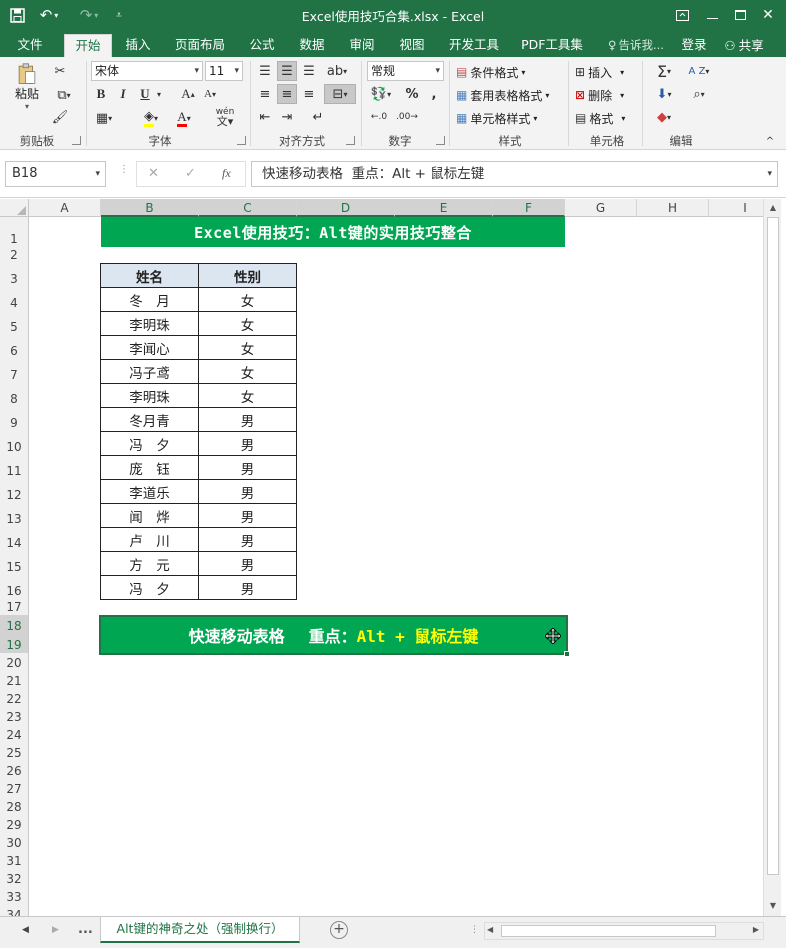  I want to click on close-icon: ✕, so click(768, 15).